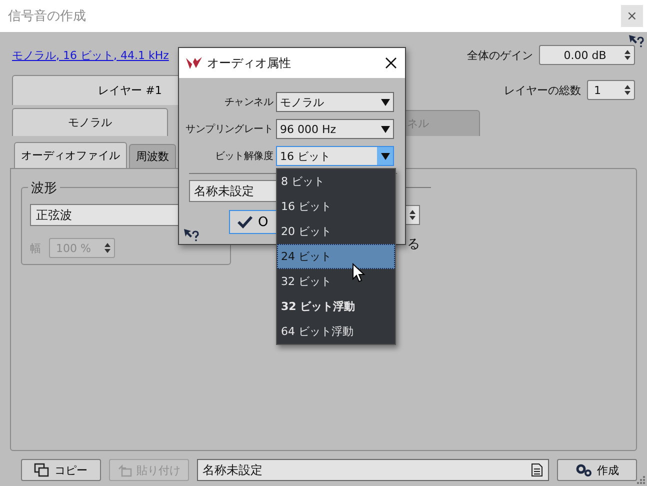 The image size is (647, 486). I want to click on option-label: る, so click(413, 244).